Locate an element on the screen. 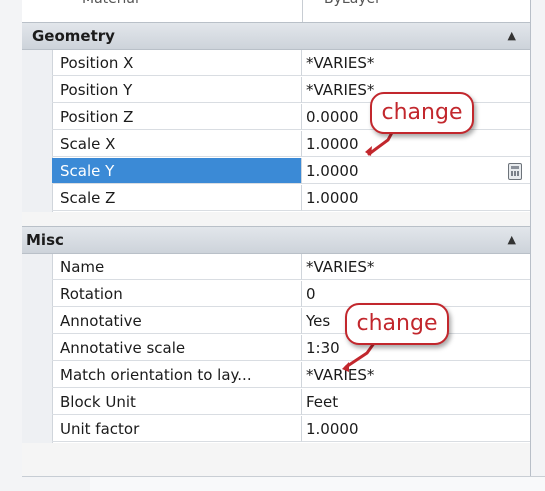 This screenshot has height=491, width=545. change-callout-annotative-scale: change is located at coordinates (397, 324).